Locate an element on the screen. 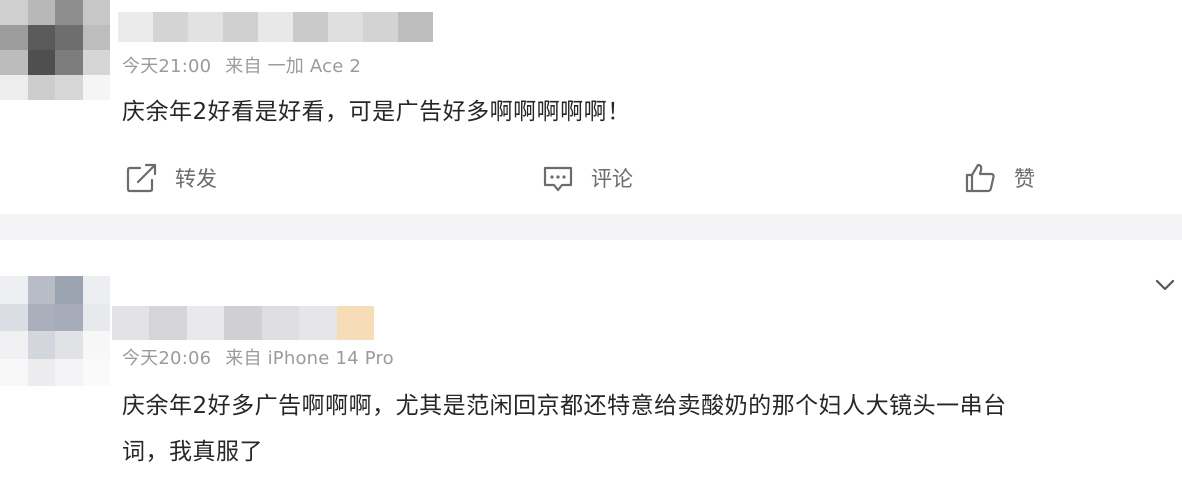 Image resolution: width=1182 pixels, height=494 pixels. comment-button: 评论 is located at coordinates (587, 178).